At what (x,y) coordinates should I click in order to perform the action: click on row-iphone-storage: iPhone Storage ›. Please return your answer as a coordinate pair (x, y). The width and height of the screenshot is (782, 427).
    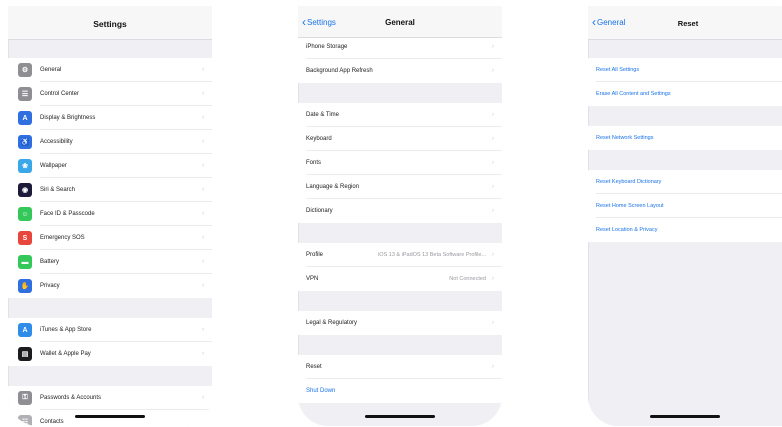
    Looking at the image, I should click on (400, 47).